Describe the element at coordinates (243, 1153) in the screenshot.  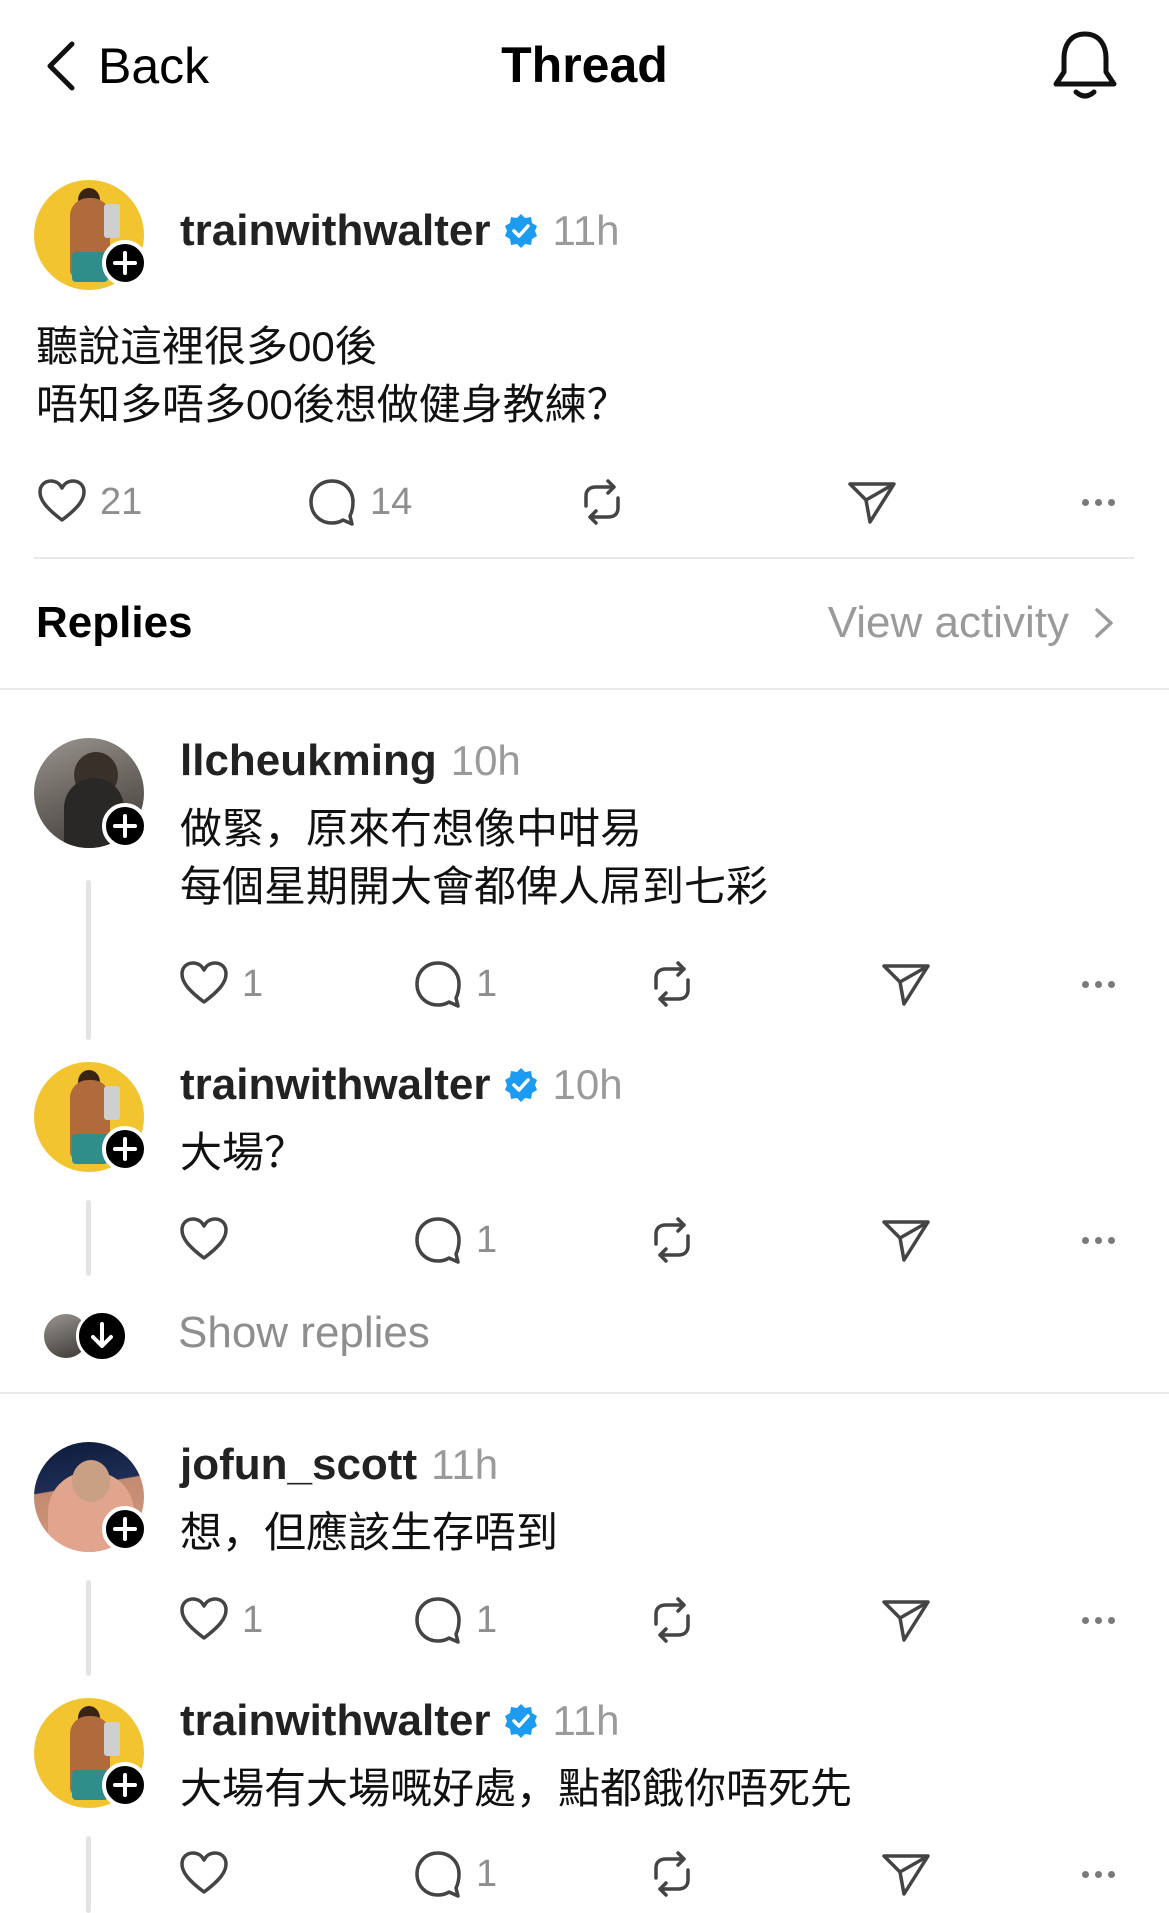
I see `reply-text: 大場？` at that location.